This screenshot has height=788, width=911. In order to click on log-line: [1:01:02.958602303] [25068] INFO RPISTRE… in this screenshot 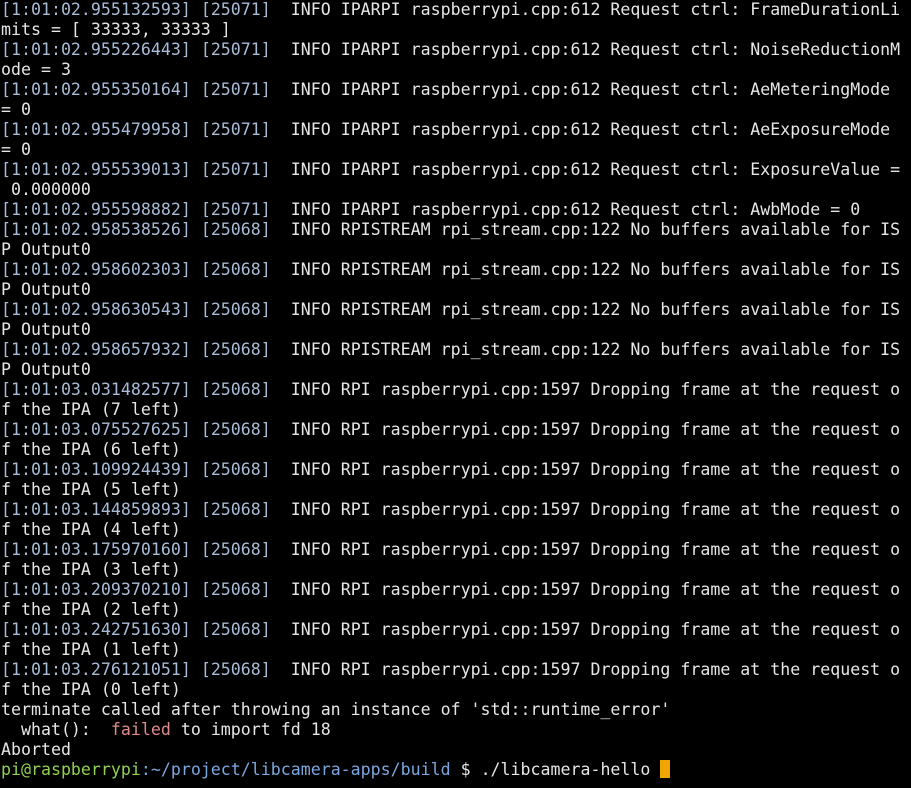, I will do `click(456, 270)`.